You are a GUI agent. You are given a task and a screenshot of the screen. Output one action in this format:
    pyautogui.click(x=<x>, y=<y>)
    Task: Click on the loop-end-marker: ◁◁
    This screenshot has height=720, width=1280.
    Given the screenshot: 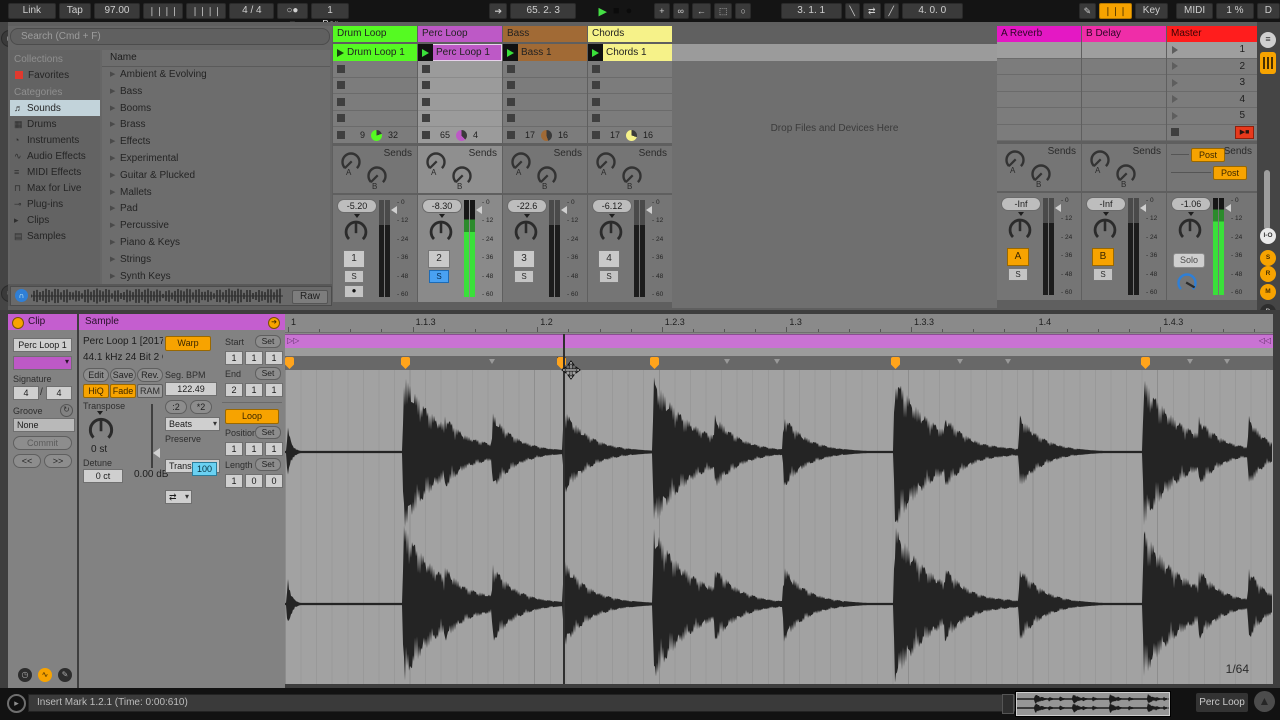 What is the action you would take?
    pyautogui.click(x=1265, y=340)
    